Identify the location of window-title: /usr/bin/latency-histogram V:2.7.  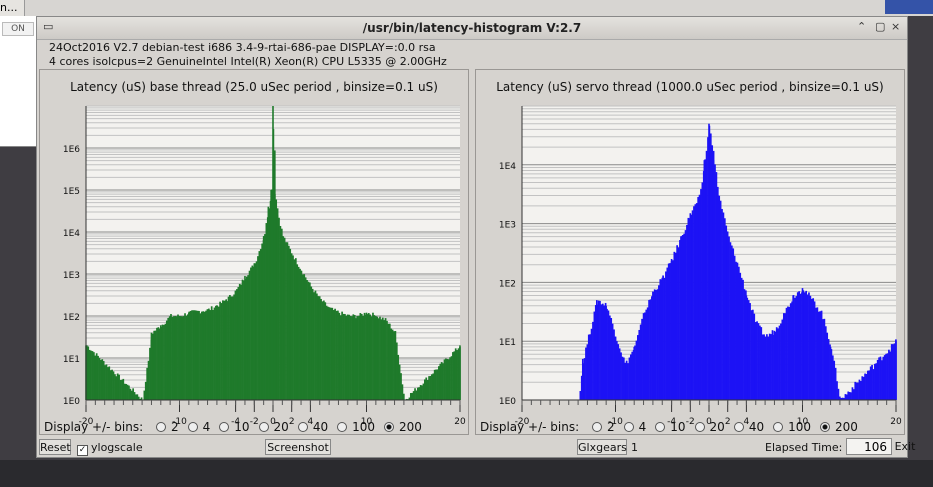
(472, 28).